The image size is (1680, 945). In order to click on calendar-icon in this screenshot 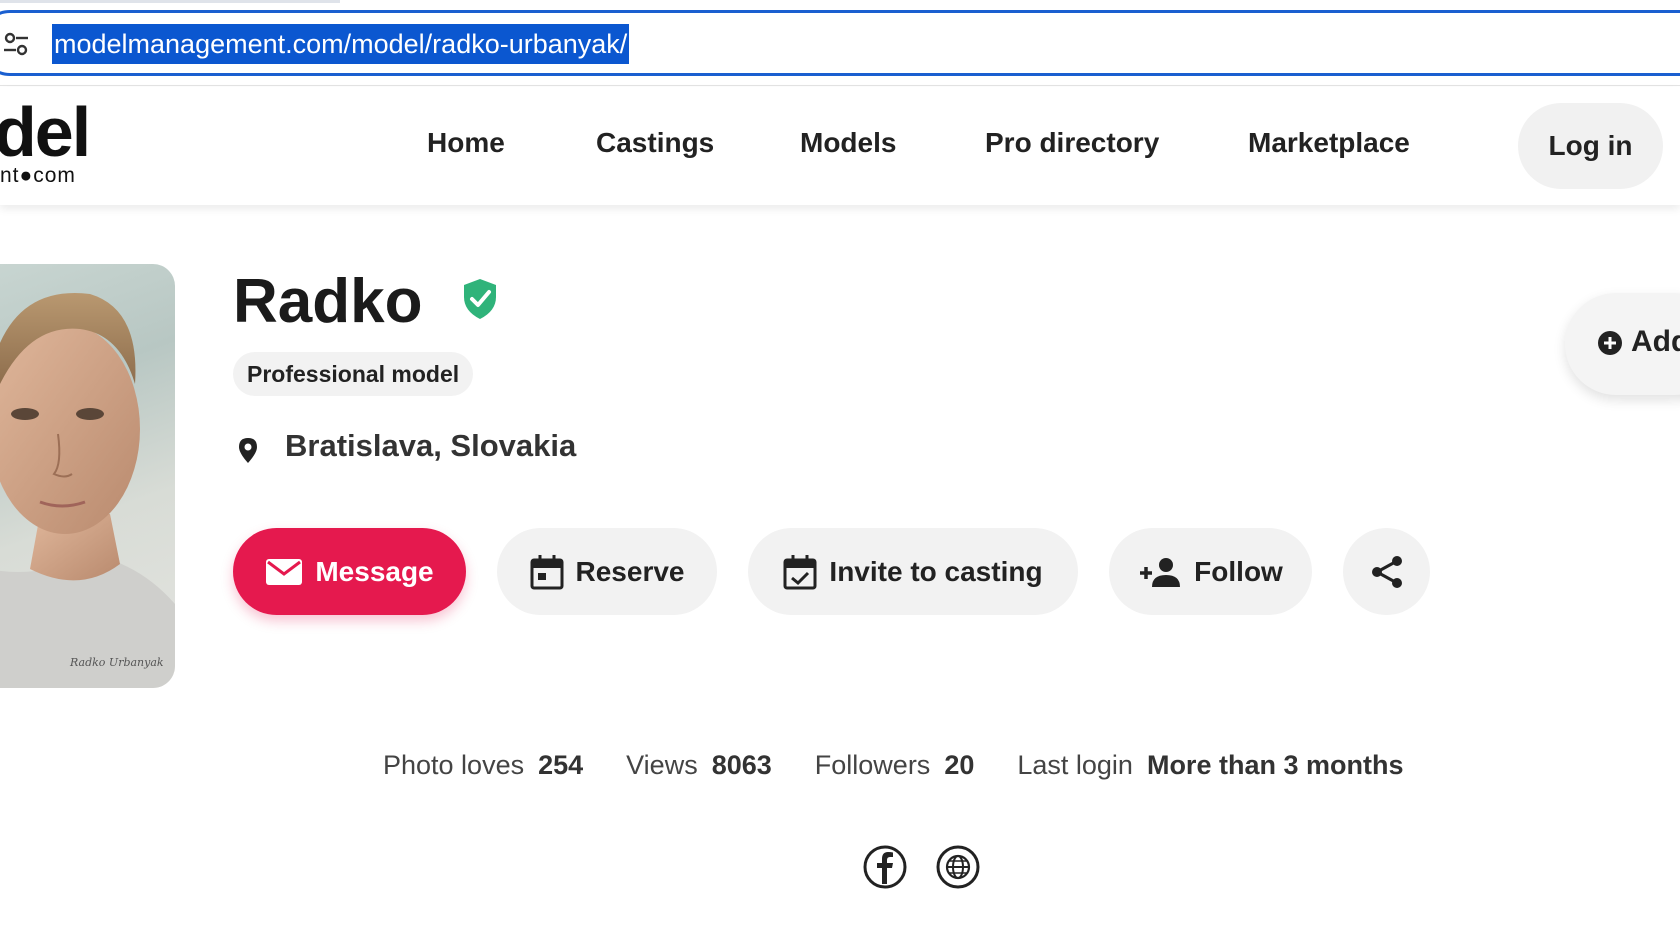, I will do `click(546, 571)`.